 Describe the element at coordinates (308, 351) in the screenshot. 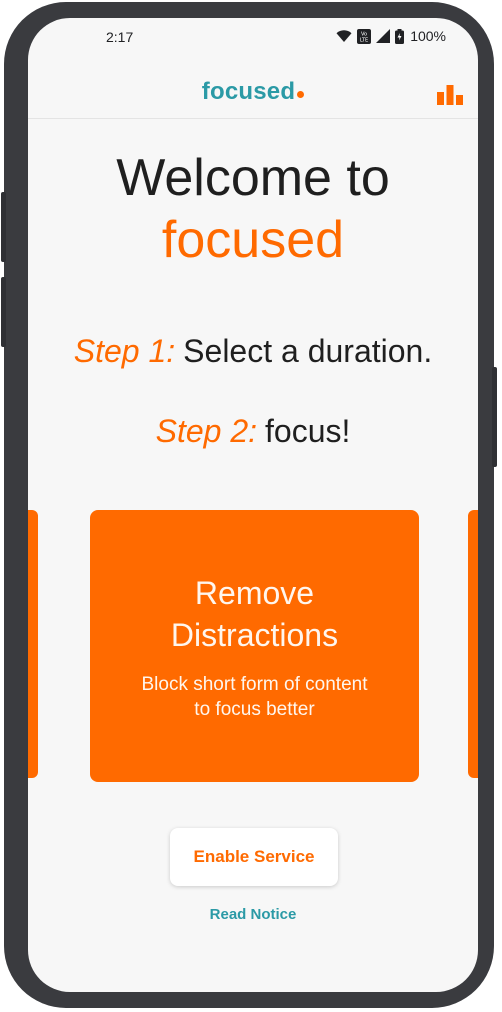

I see `step-1-text: Select a duration.` at that location.